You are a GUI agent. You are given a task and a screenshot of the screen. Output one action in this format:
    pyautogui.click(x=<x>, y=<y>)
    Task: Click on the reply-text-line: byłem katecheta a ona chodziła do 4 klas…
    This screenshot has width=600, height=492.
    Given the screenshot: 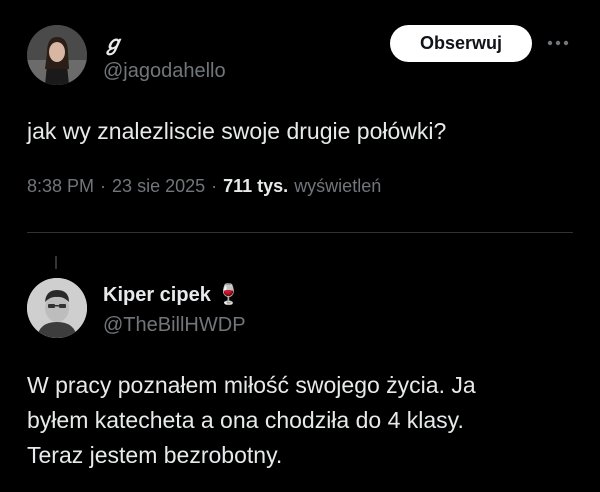 What is the action you would take?
    pyautogui.click(x=245, y=420)
    